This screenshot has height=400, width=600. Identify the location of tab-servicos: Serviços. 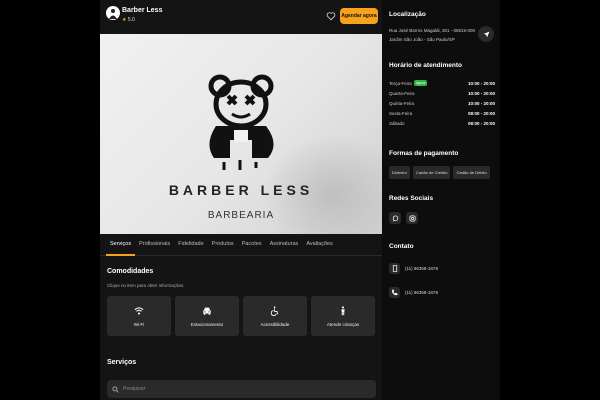
(121, 245).